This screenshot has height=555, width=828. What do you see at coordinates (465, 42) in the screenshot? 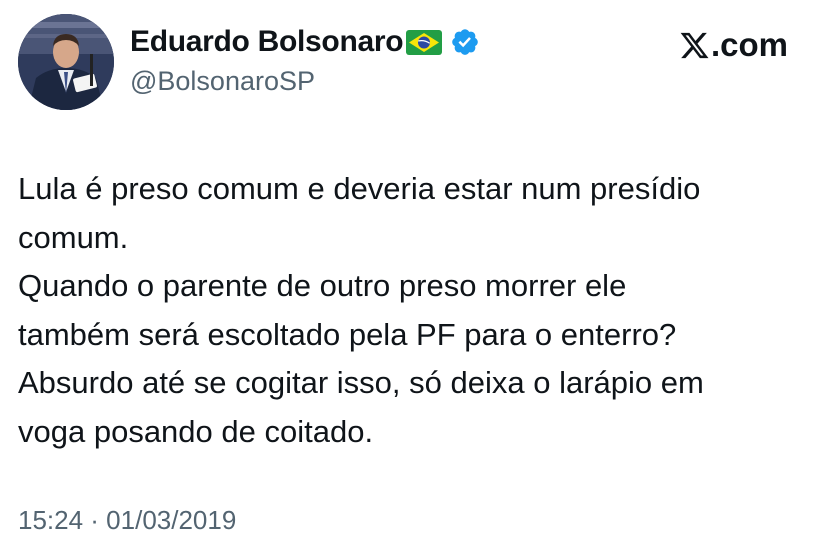
I see `verified-badge-icon` at bounding box center [465, 42].